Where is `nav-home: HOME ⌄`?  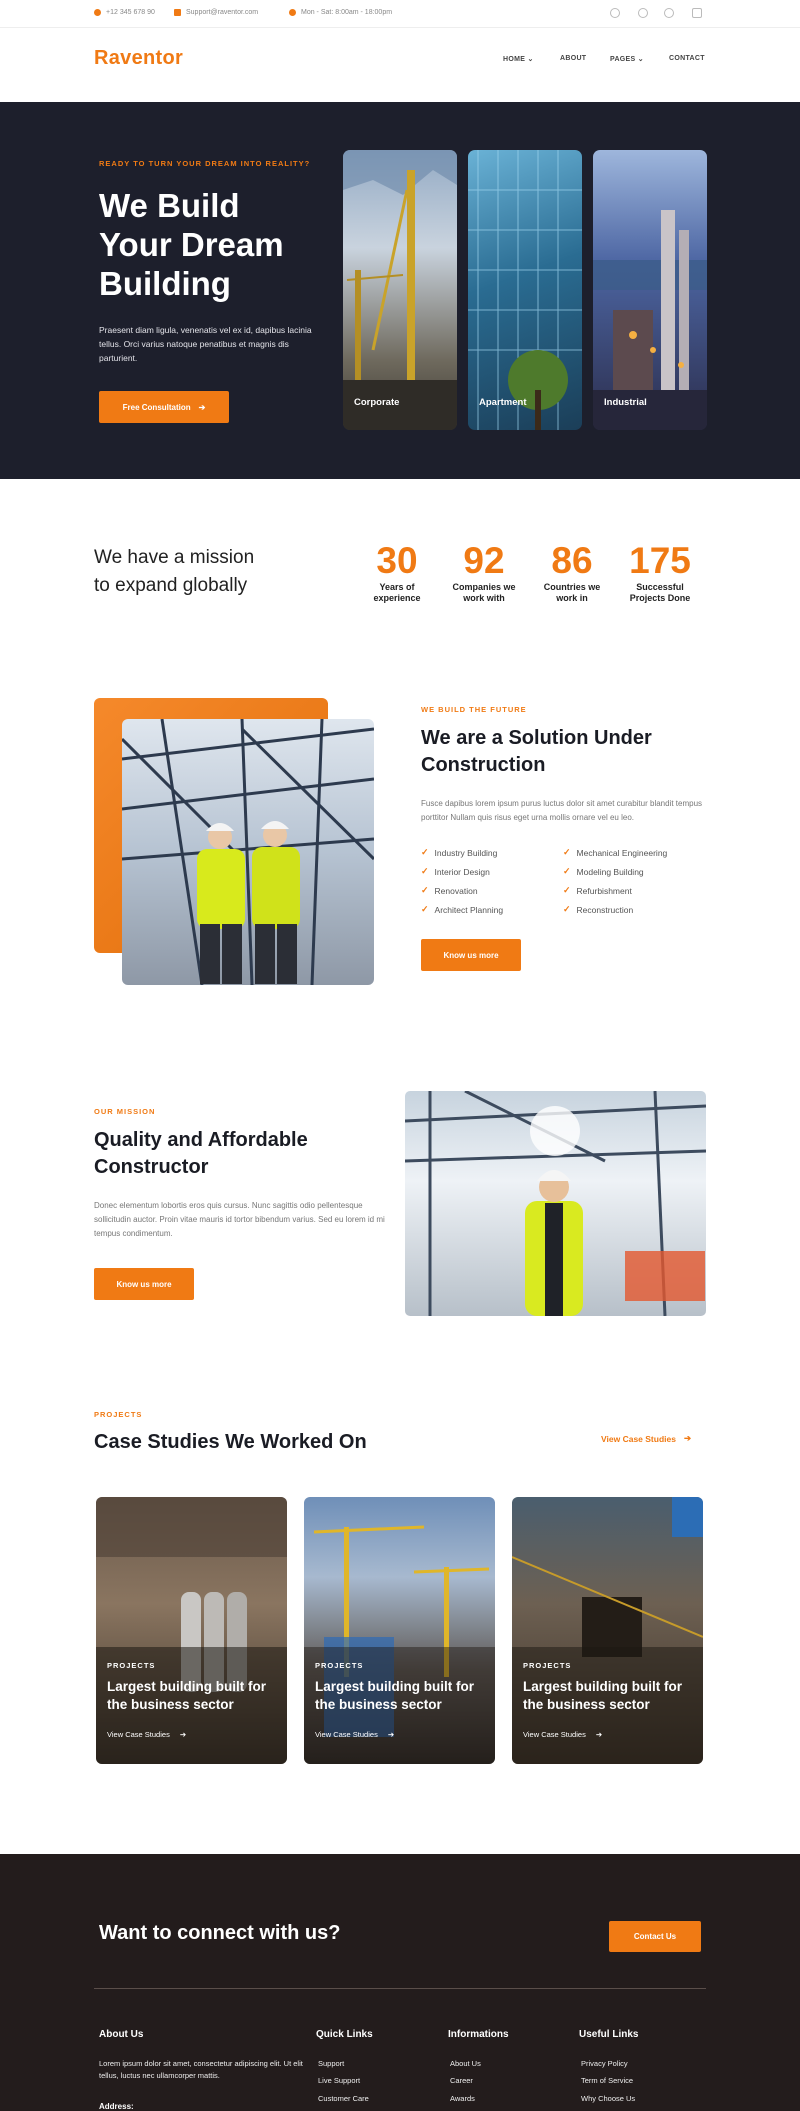
nav-home: HOME ⌄ is located at coordinates (518, 59).